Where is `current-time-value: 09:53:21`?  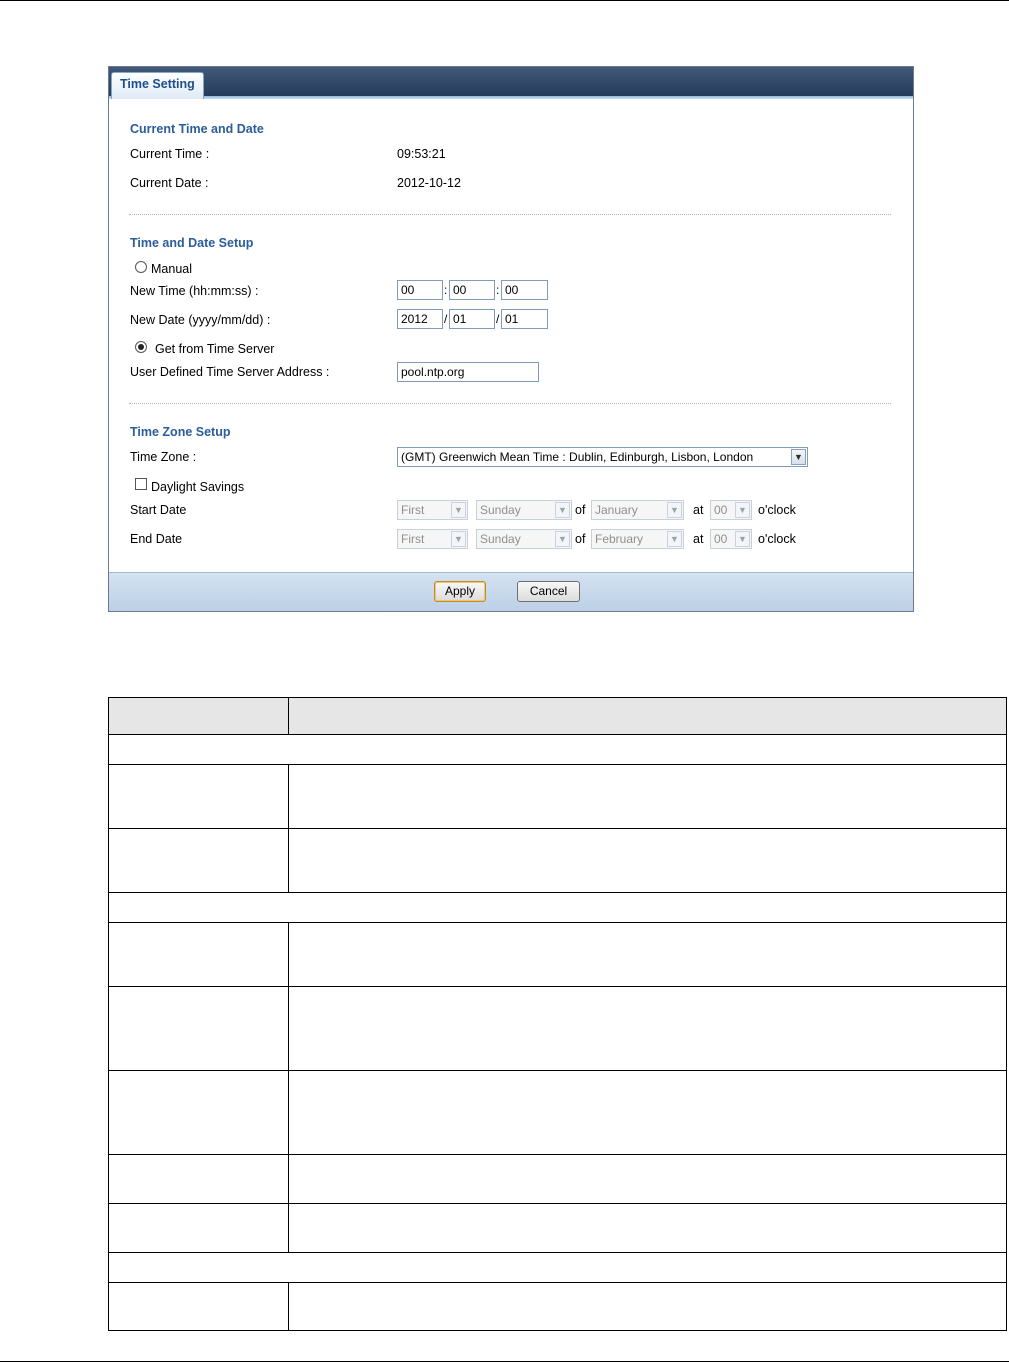 current-time-value: 09:53:21 is located at coordinates (421, 154).